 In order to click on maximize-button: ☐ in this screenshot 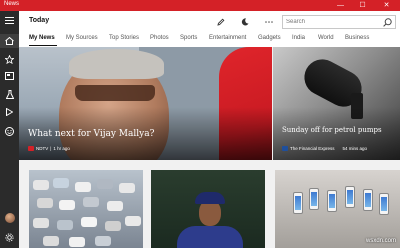, I will do `click(362, 5)`.